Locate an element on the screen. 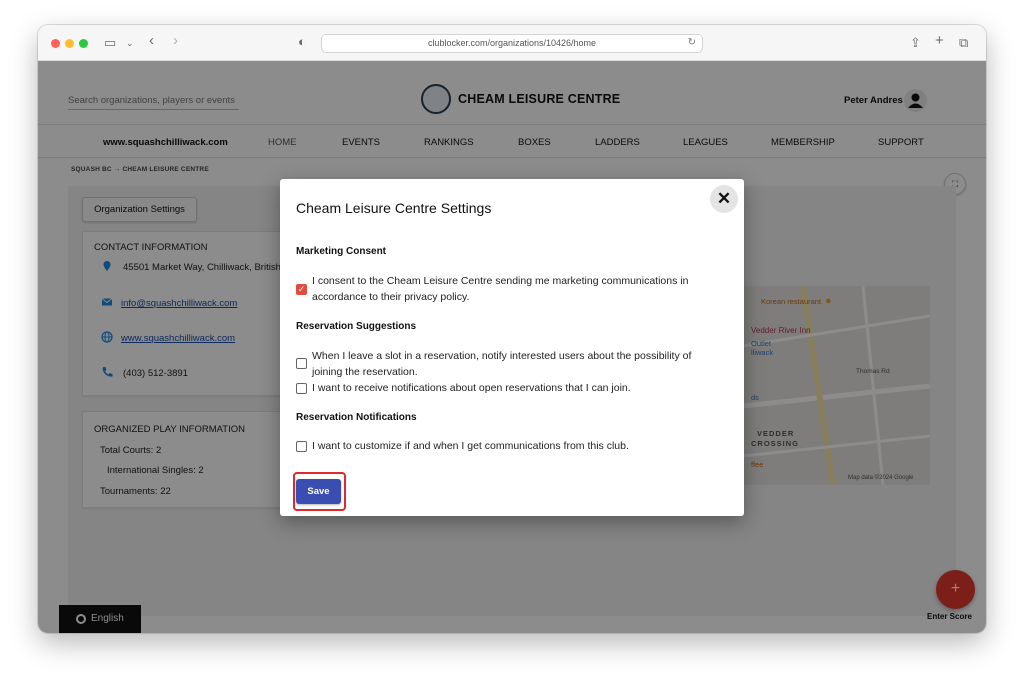  marketing-consent-text-line2: accordance to their privacy policy. is located at coordinates (391, 297).